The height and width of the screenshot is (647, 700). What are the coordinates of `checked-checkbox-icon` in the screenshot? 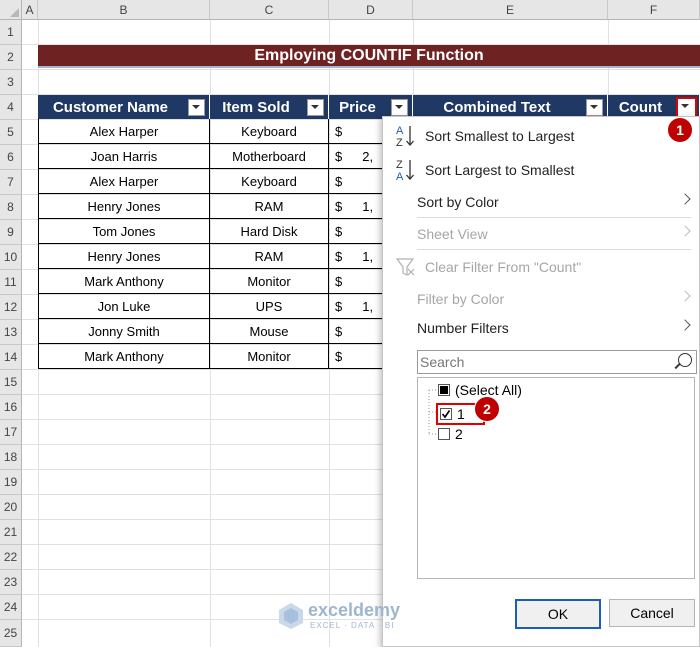 It's located at (446, 414).